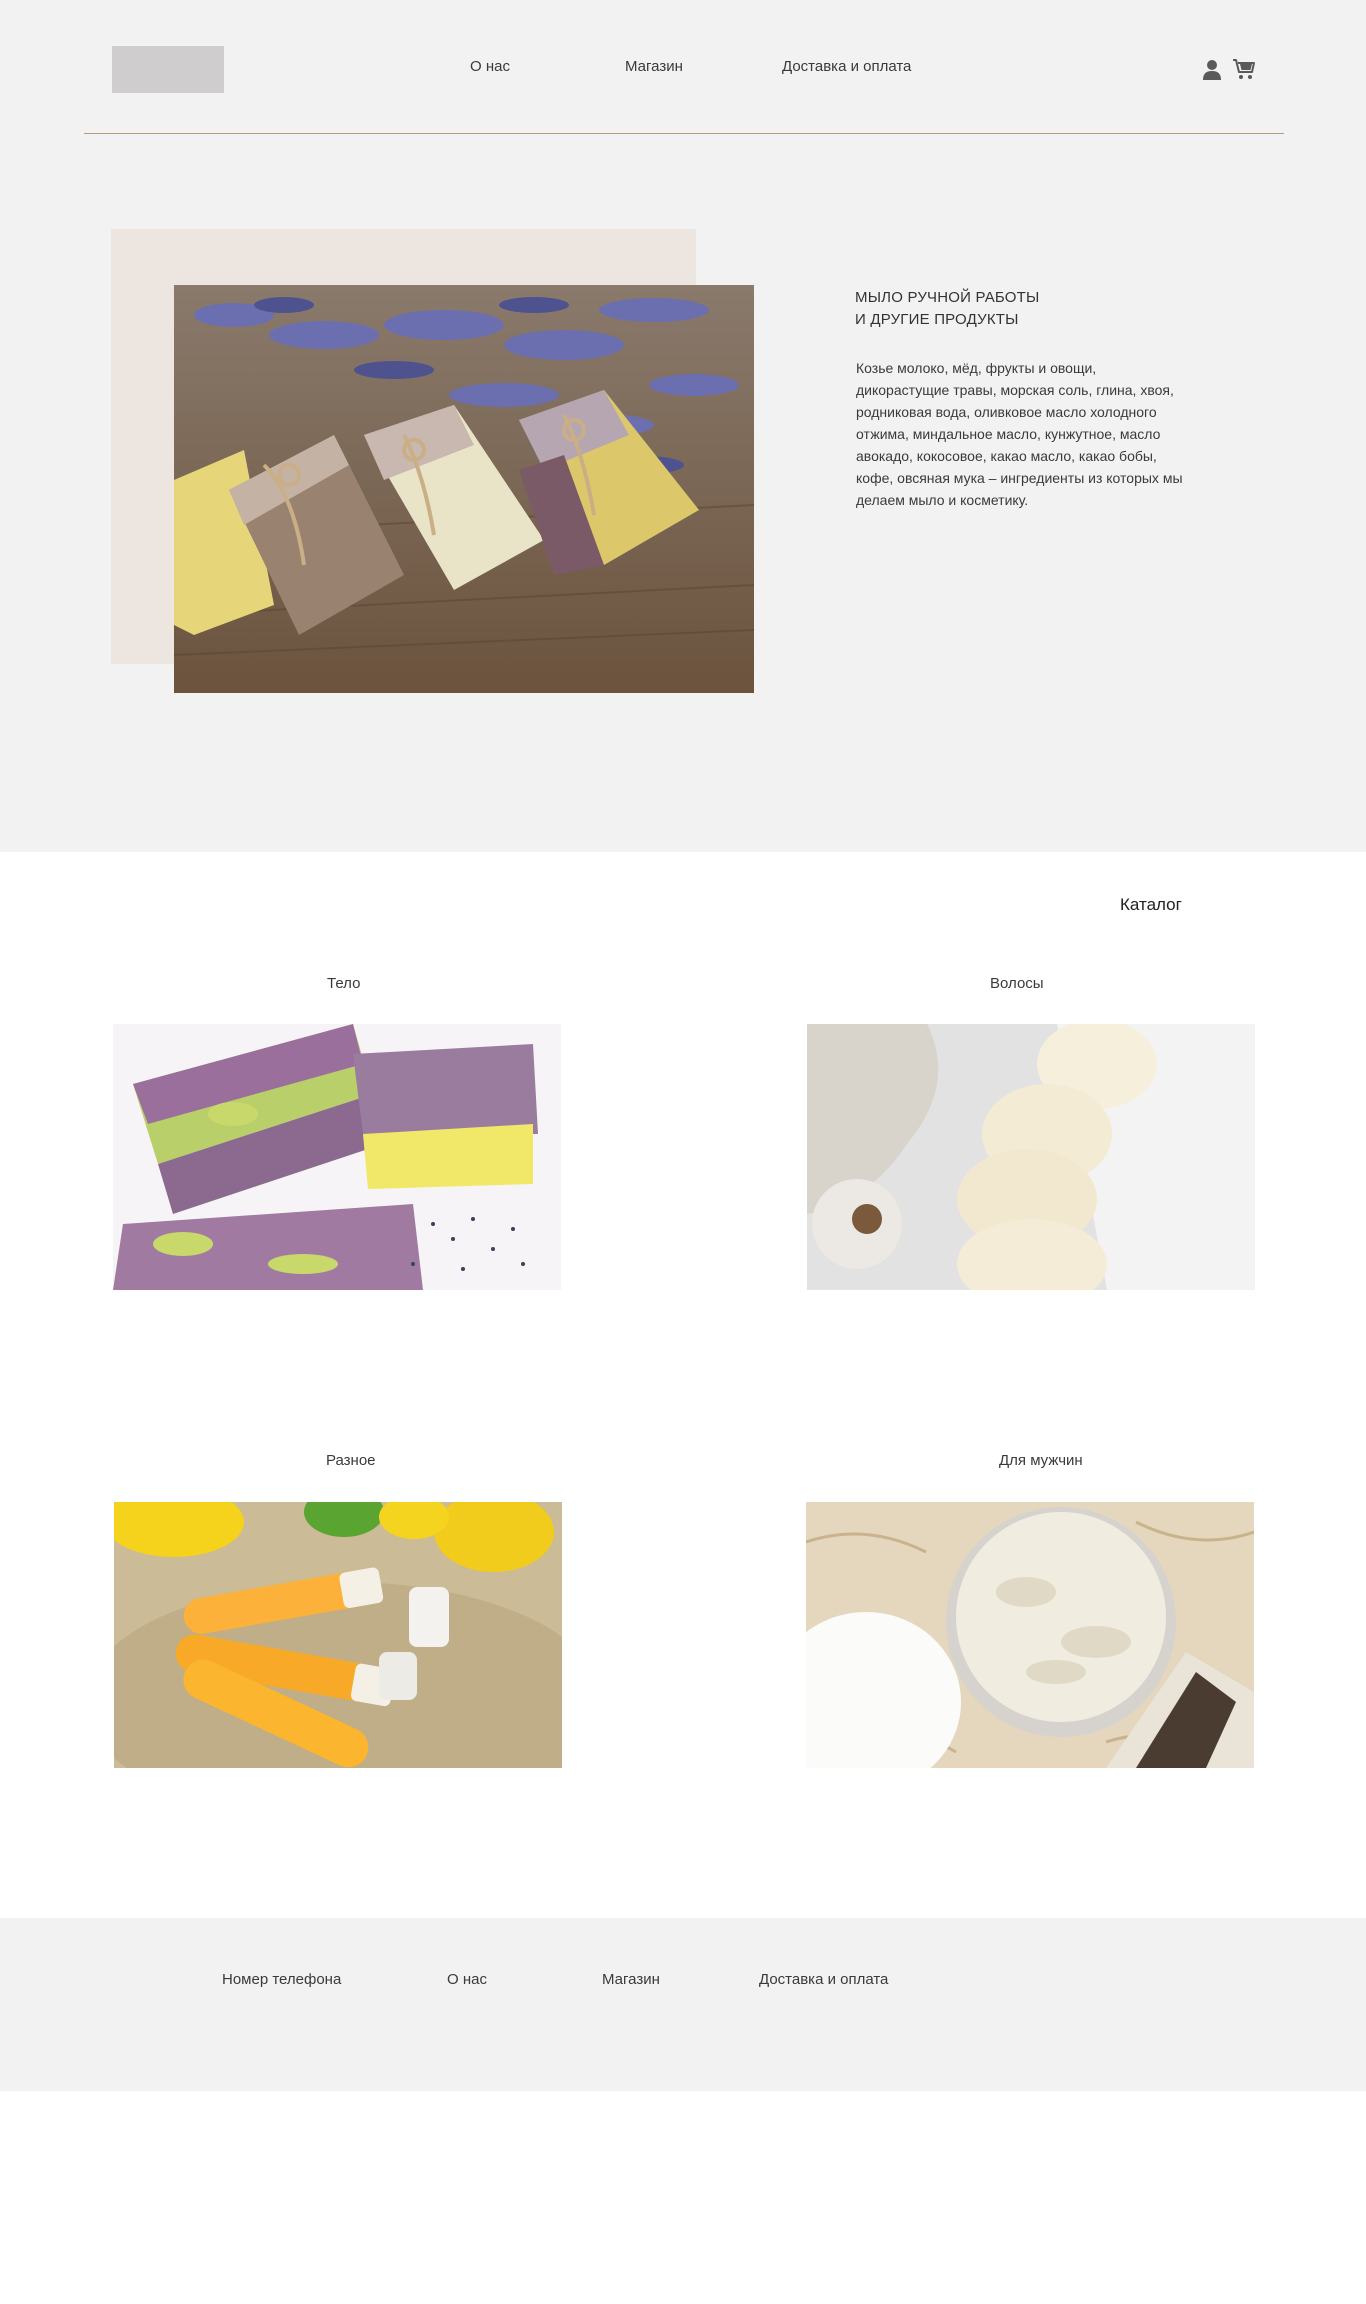 Image resolution: width=1366 pixels, height=2304 pixels. What do you see at coordinates (1031, 1157) in the screenshot?
I see `category-image-hair` at bounding box center [1031, 1157].